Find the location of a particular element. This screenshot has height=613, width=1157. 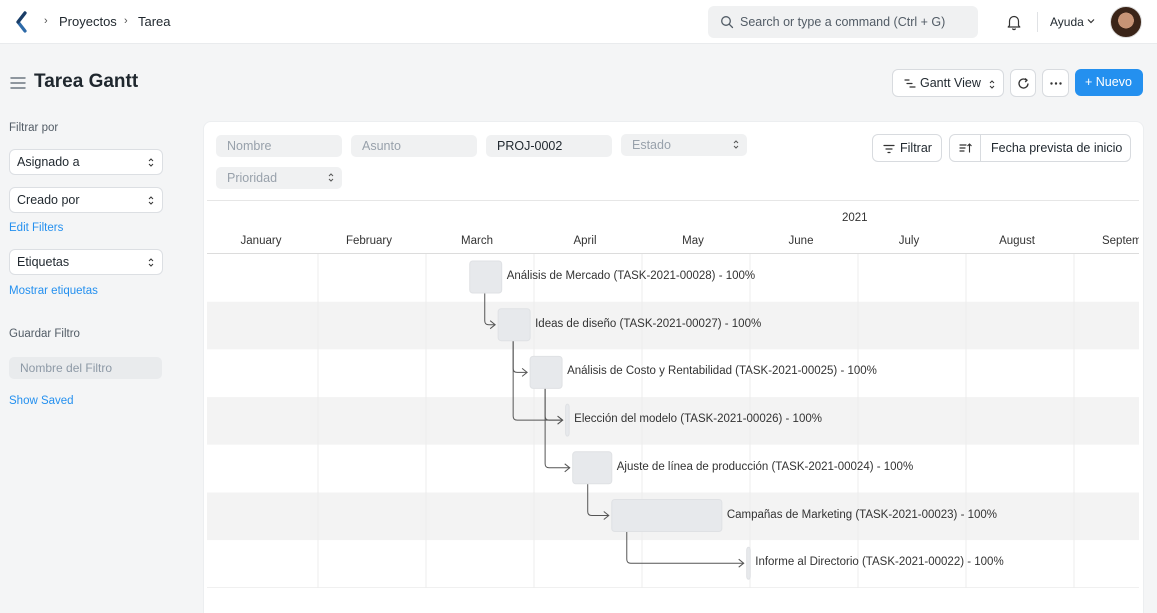

gantt-month-label: April is located at coordinates (585, 241).